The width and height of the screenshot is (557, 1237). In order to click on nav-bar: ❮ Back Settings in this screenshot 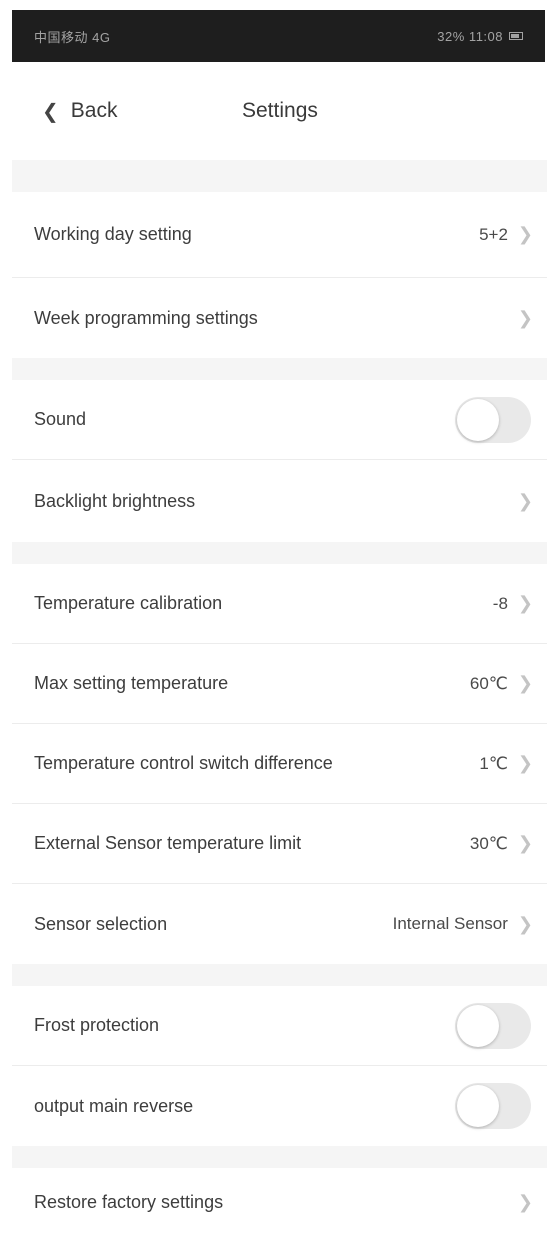, I will do `click(279, 111)`.